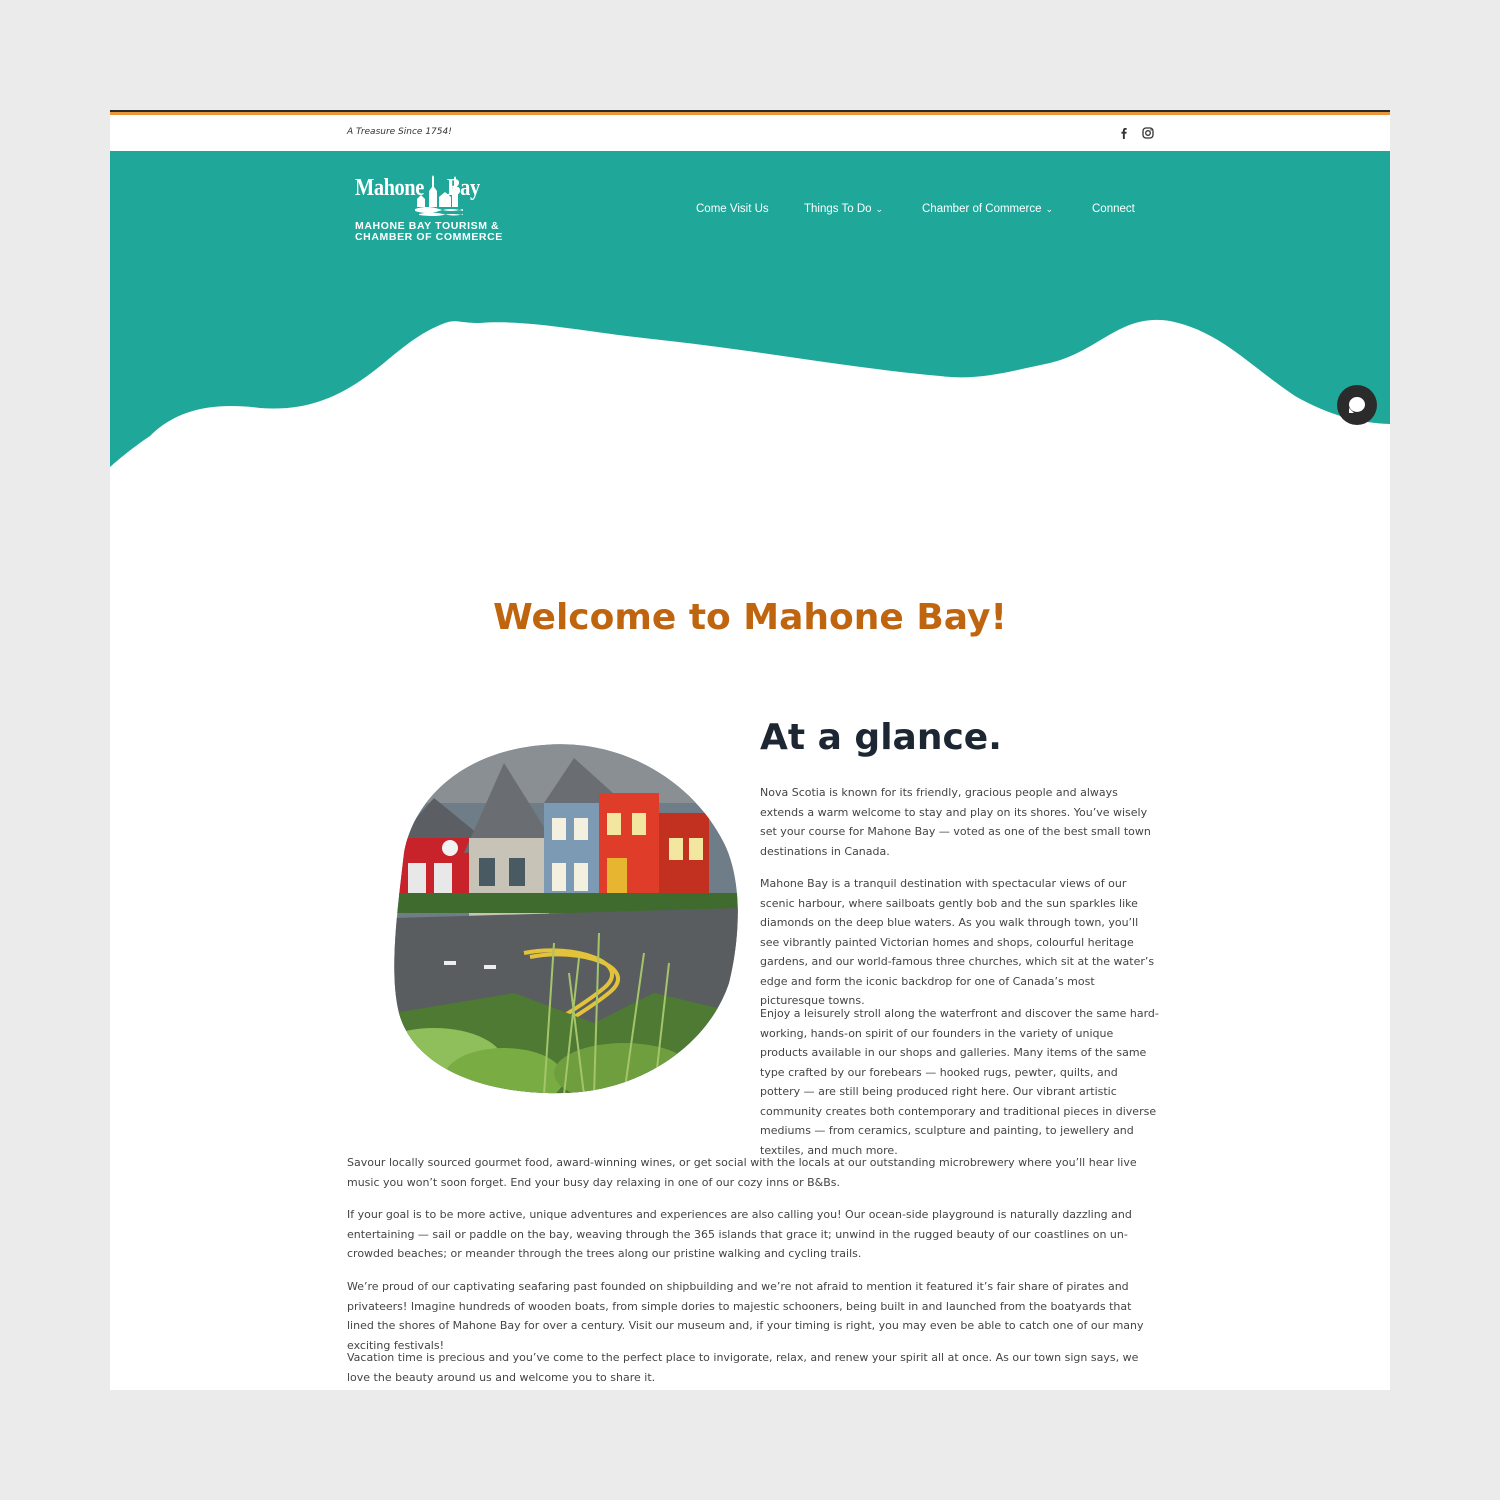 The image size is (1500, 1500). I want to click on logo-wordmark-right: Bay, so click(463, 188).